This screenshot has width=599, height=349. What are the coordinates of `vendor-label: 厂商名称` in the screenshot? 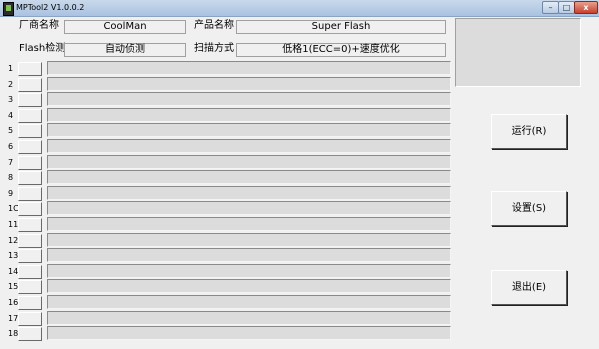 It's located at (39, 25).